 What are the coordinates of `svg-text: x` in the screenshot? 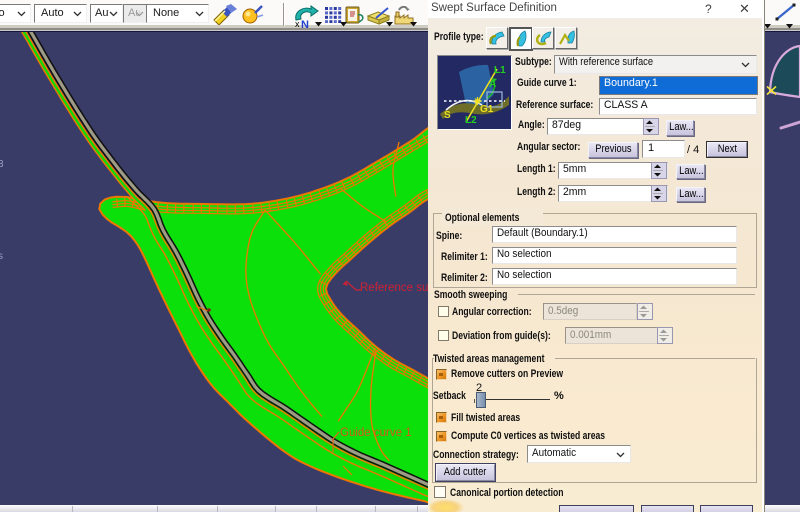 It's located at (297, 23).